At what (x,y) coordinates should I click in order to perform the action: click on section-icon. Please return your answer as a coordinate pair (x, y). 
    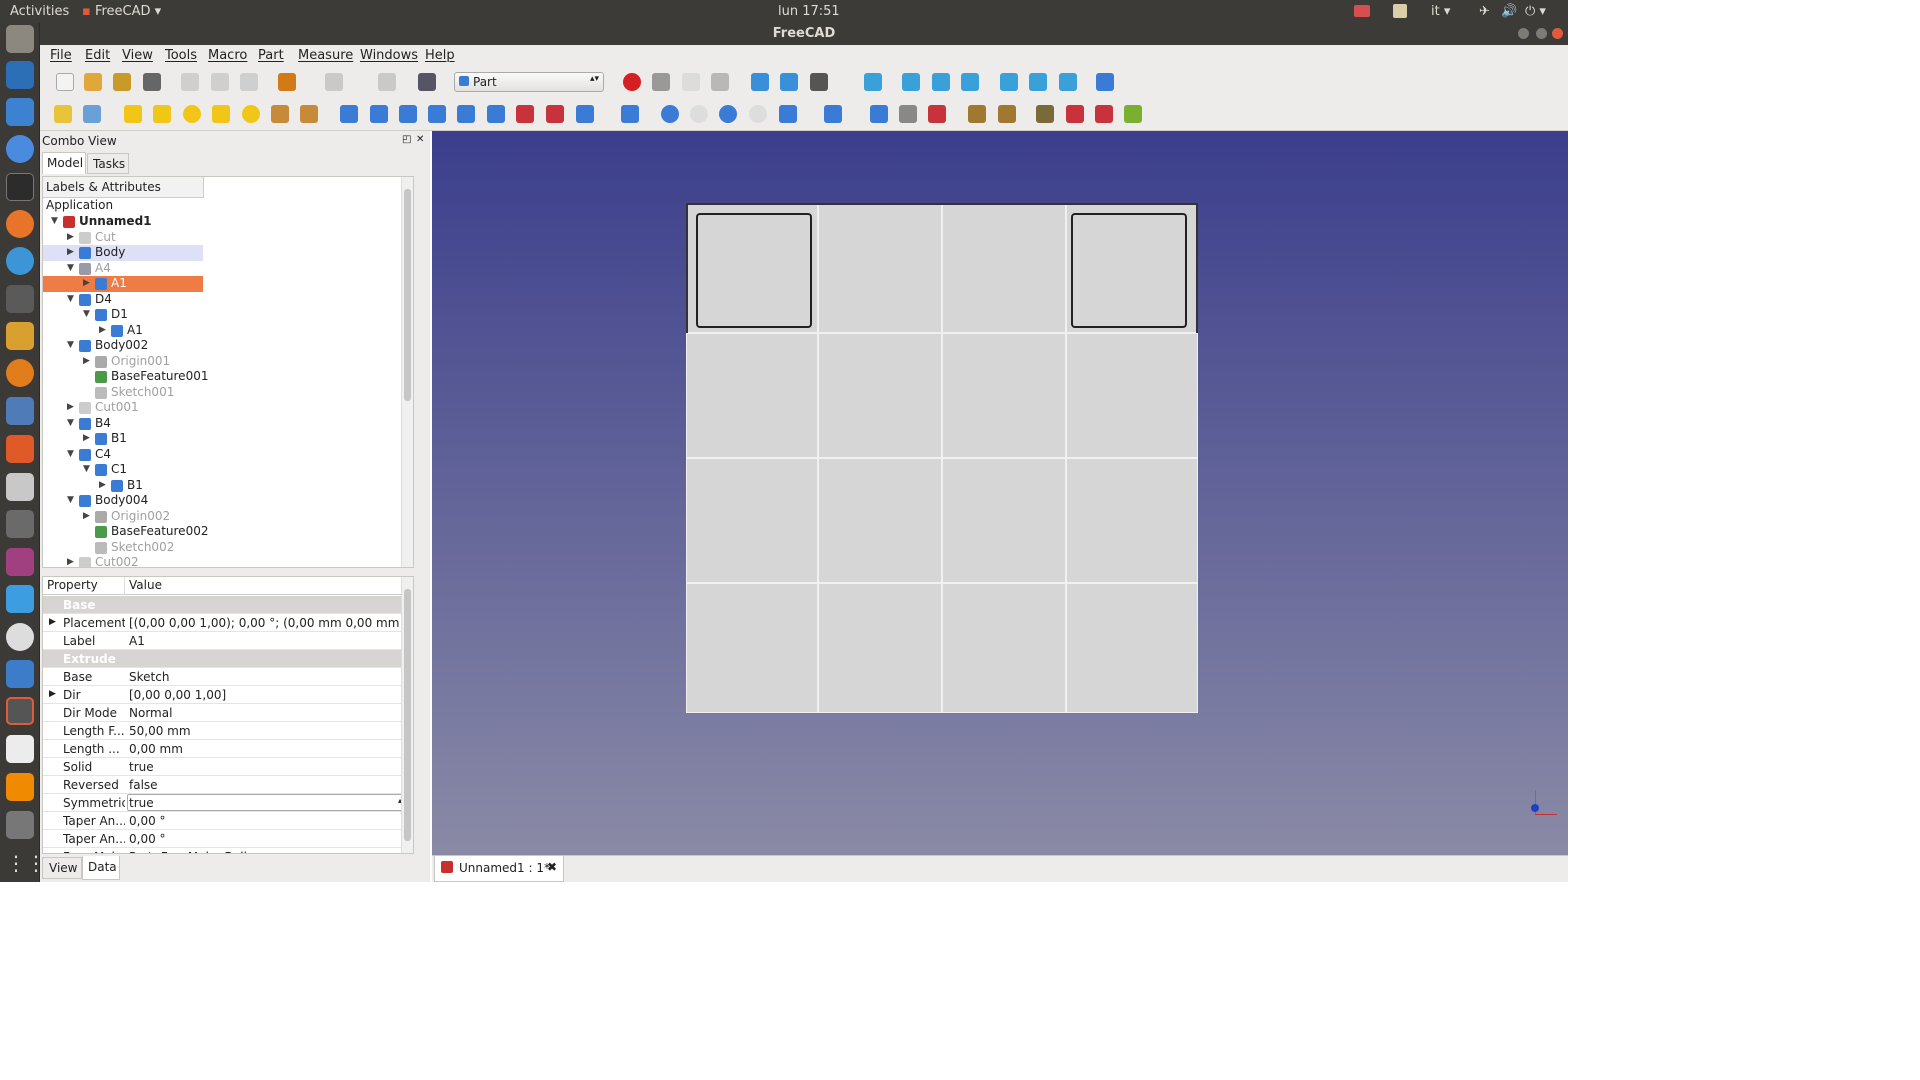
    Looking at the image, I should click on (630, 114).